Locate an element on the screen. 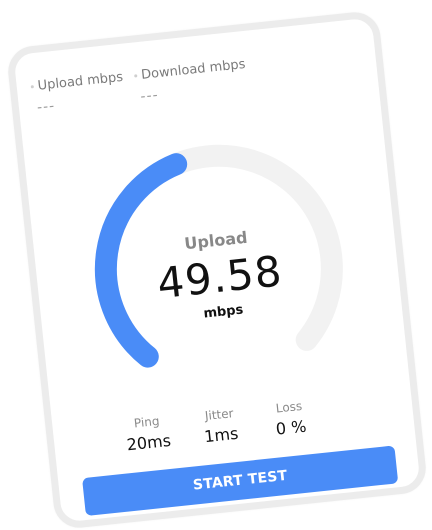 The width and height of the screenshot is (432, 530). upload-stat-label: Upload mbps is located at coordinates (80, 81).